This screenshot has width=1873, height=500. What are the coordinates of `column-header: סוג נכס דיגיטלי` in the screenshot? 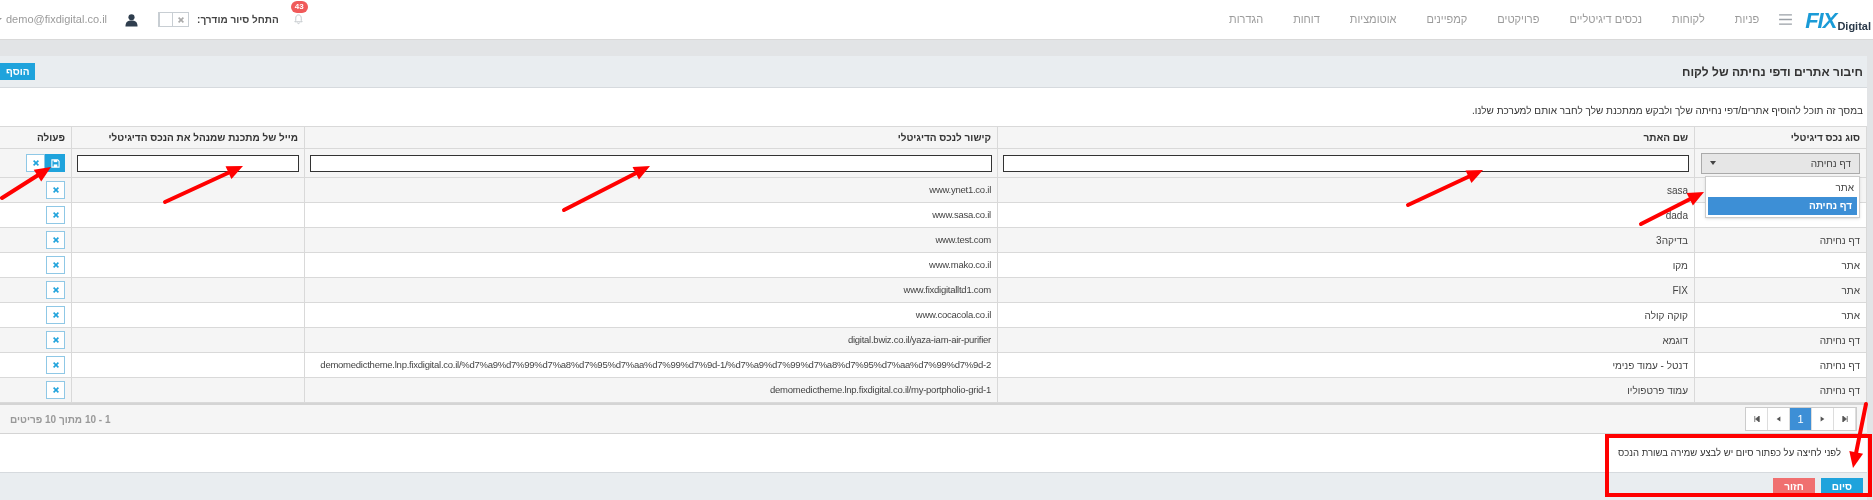 It's located at (1825, 137).